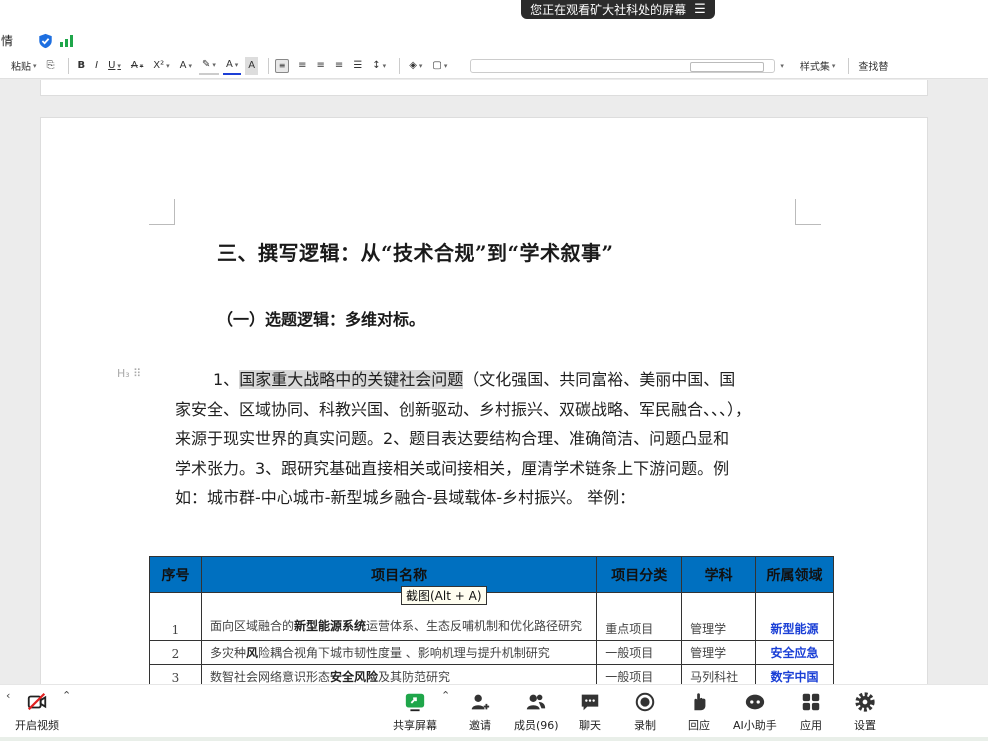 The width and height of the screenshot is (988, 741). Describe the element at coordinates (162, 212) in the screenshot. I see `margin-mark-left` at that location.